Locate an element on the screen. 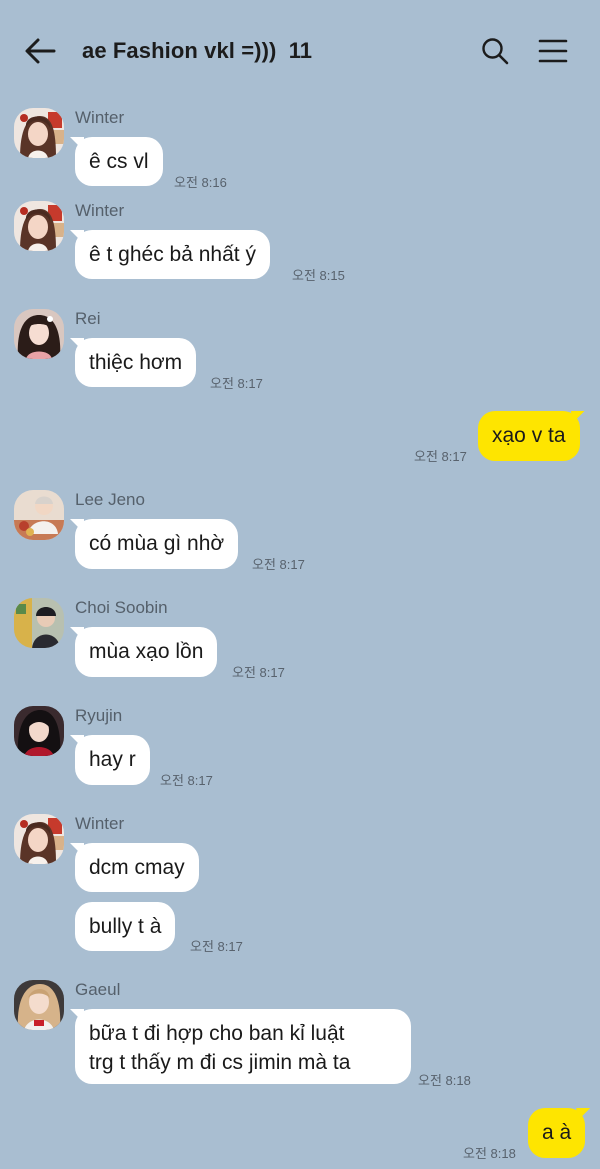 The height and width of the screenshot is (1169, 600). sender-name: Ryujin is located at coordinates (99, 715).